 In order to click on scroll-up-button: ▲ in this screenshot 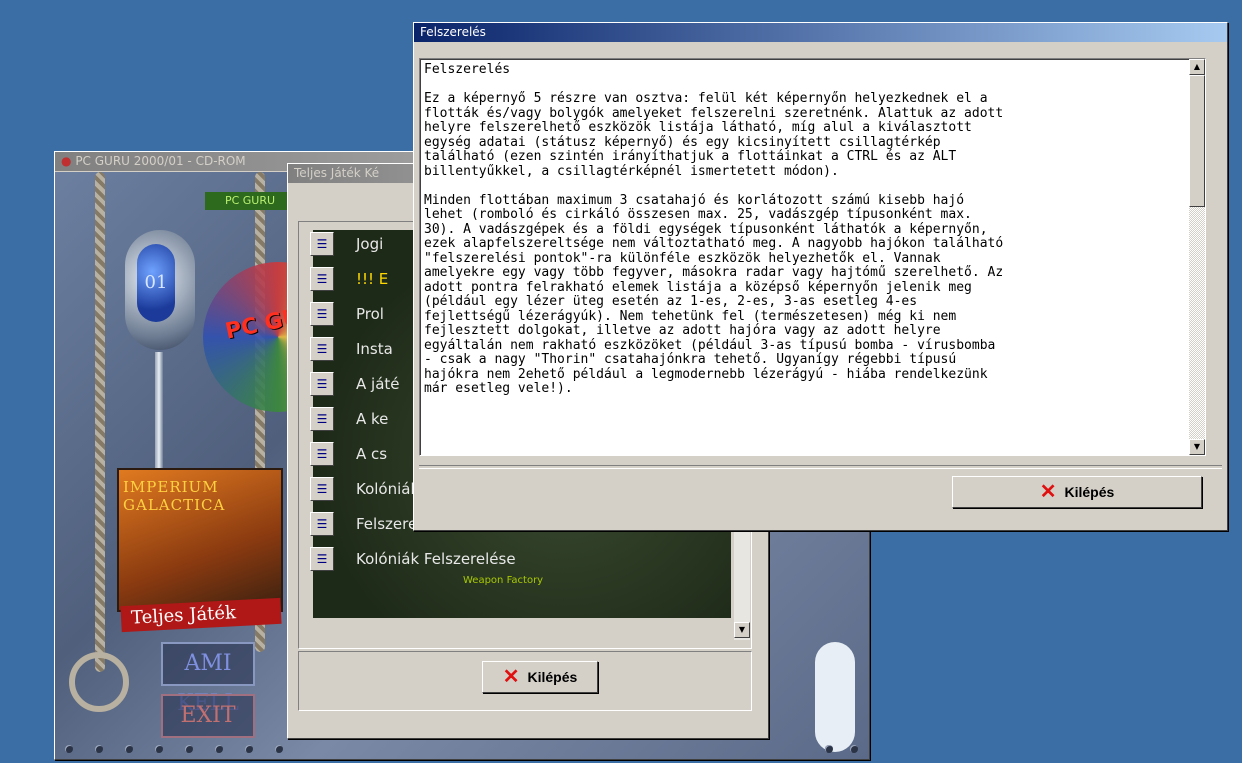, I will do `click(1197, 67)`.